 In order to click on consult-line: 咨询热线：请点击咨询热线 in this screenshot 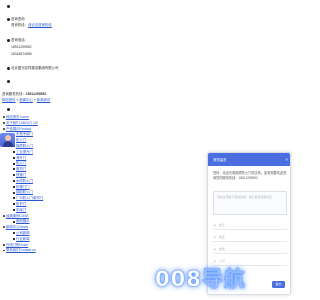, I will do `click(31, 25)`.